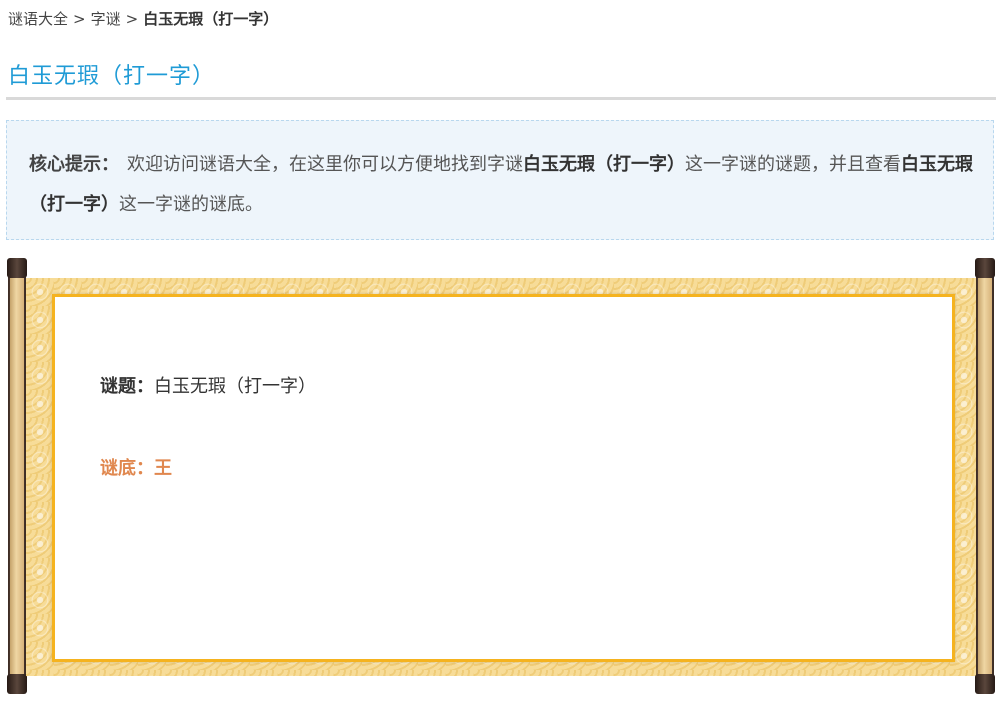 The height and width of the screenshot is (703, 1002). What do you see at coordinates (74, 164) in the screenshot?
I see `tip-label: 核心提示：` at bounding box center [74, 164].